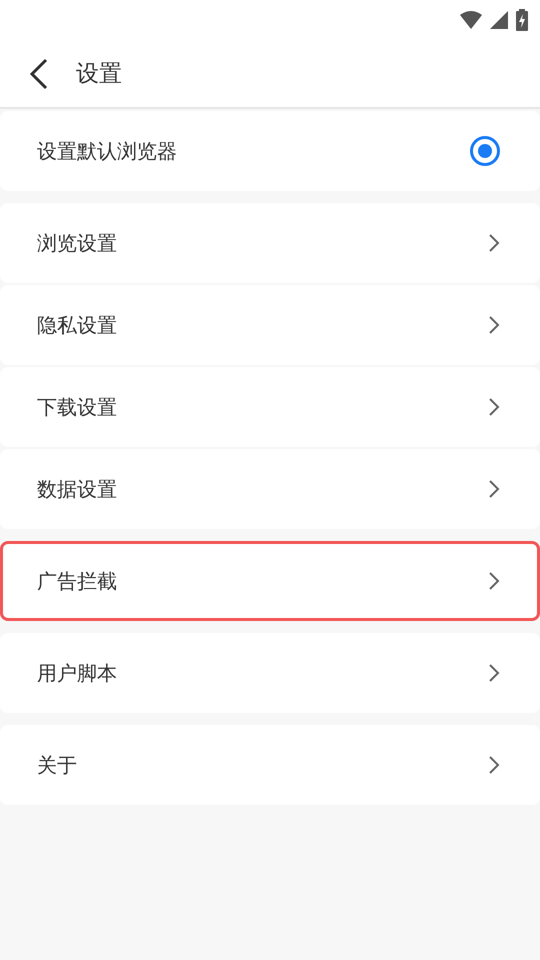  I want to click on settings-item: 用户脚本, so click(270, 673).